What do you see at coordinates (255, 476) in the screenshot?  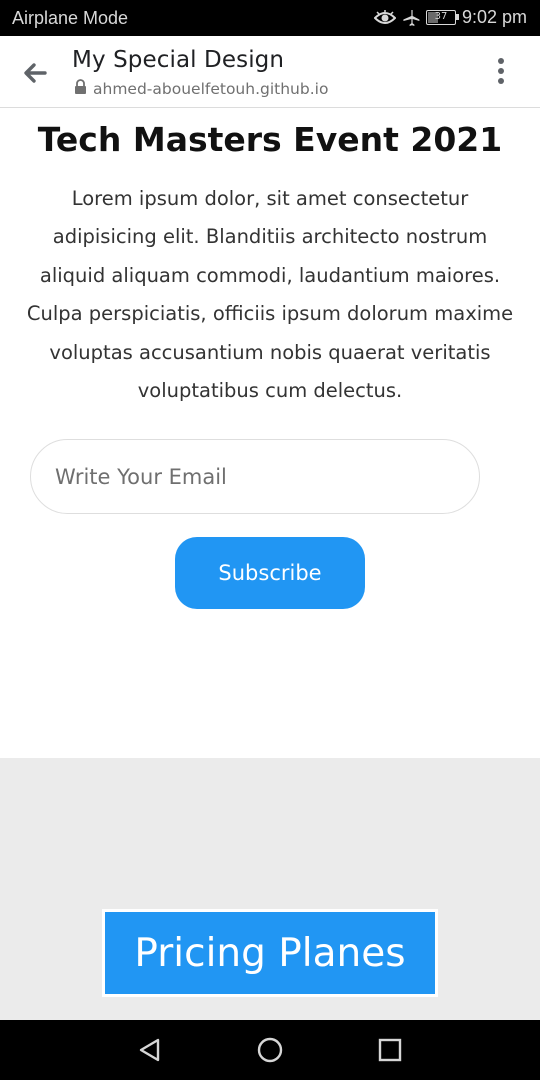 I see `email-input` at bounding box center [255, 476].